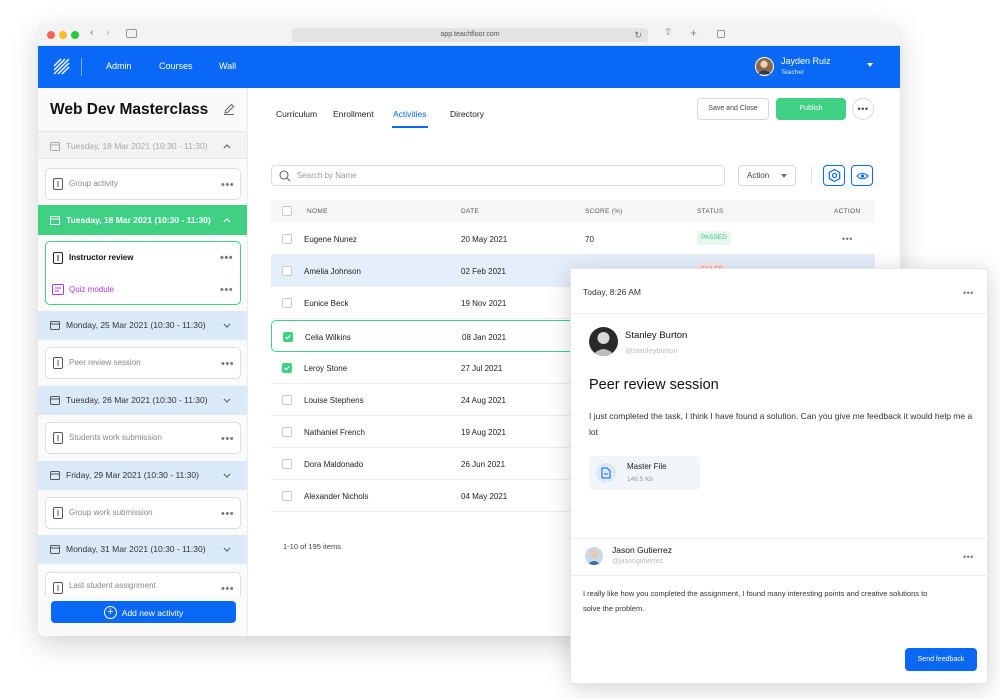 The height and width of the screenshot is (699, 1000). I want to click on add-new-activity-button: + Add new activity, so click(143, 612).